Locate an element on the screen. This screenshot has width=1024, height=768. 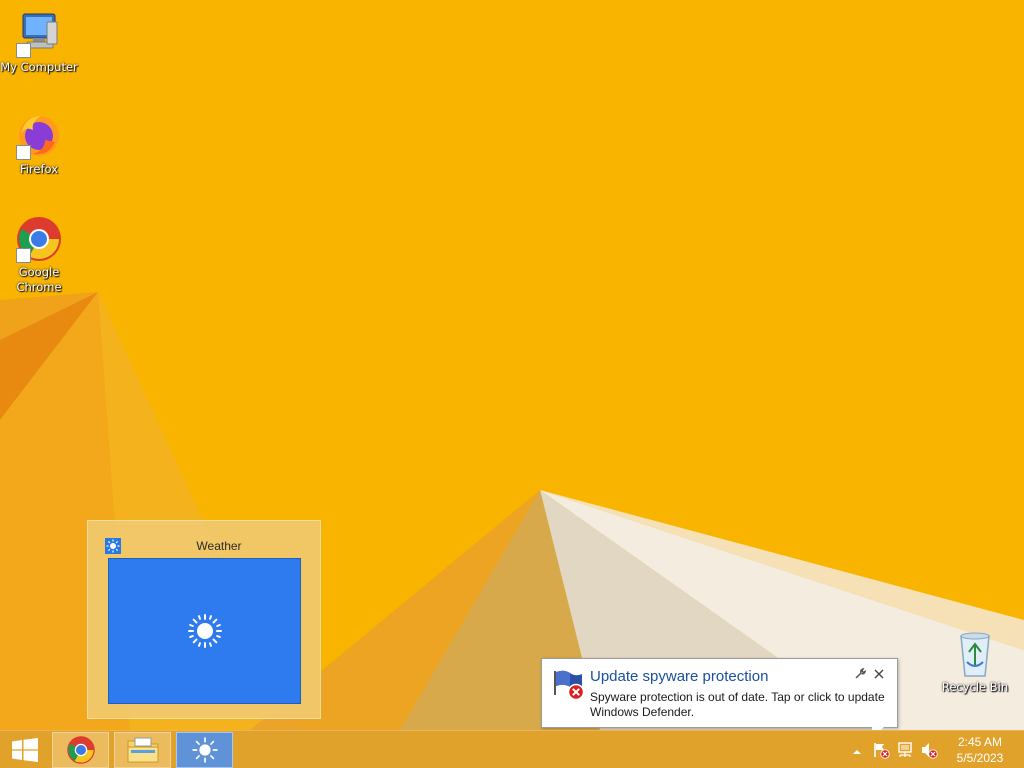
start-button is located at coordinates (25, 750).